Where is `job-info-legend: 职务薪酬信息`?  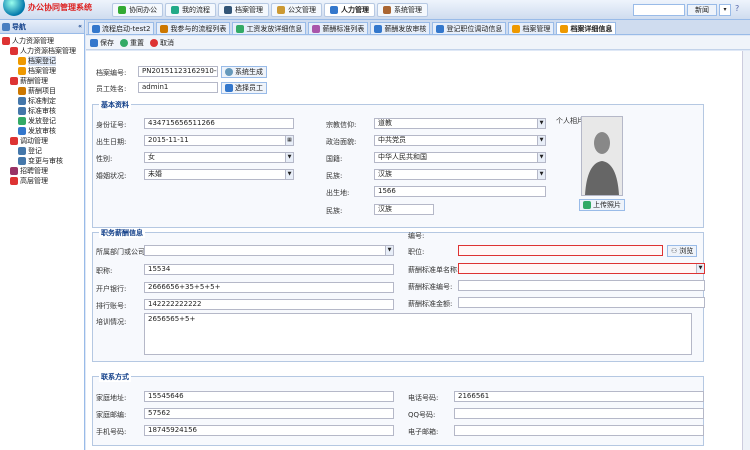
job-info-legend: 职务薪酬信息 is located at coordinates (122, 233).